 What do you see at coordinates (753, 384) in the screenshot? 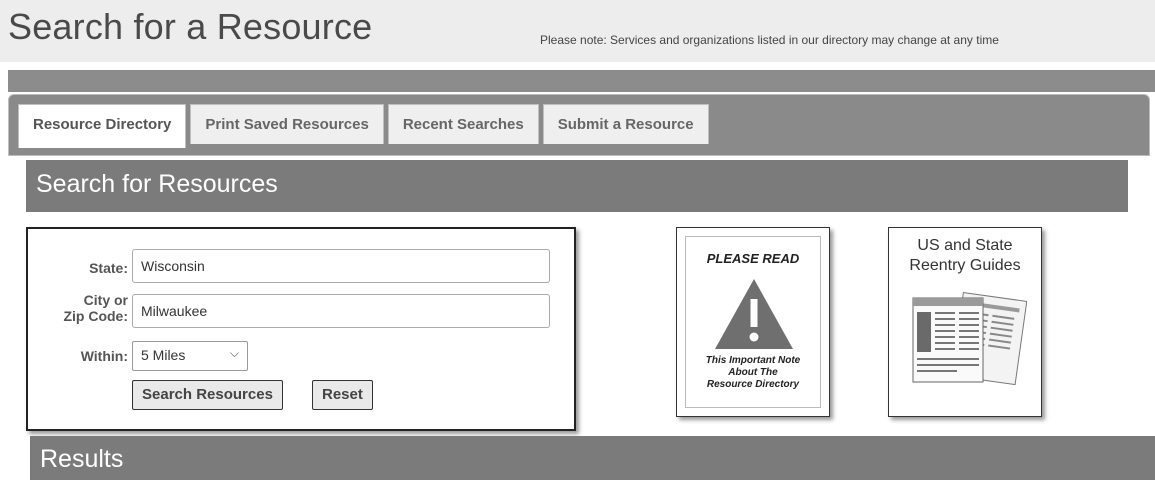
I see `please-read-line3: Resource Directory` at bounding box center [753, 384].